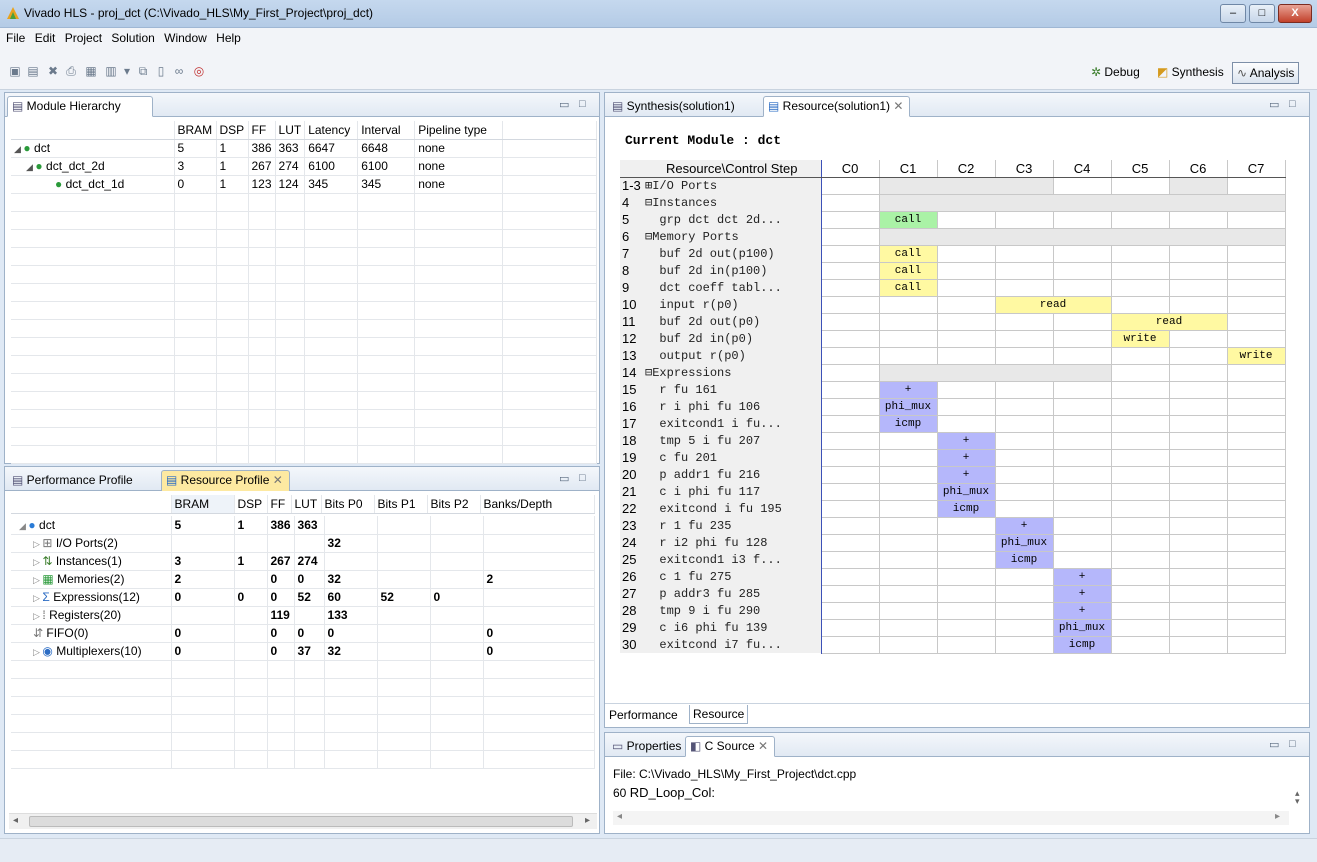  What do you see at coordinates (111, 71) in the screenshot?
I see `run-icon: ▥` at bounding box center [111, 71].